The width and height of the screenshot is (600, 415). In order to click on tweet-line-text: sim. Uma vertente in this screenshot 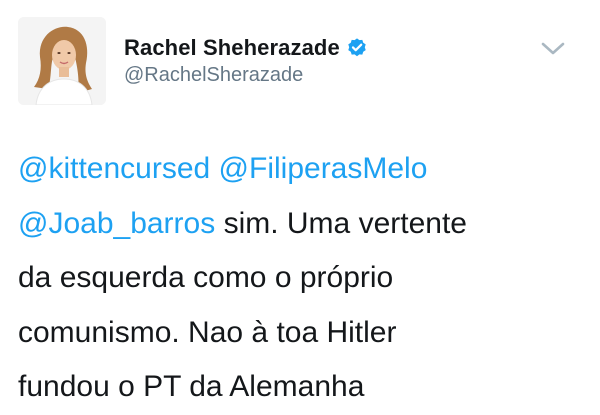, I will do `click(341, 223)`.